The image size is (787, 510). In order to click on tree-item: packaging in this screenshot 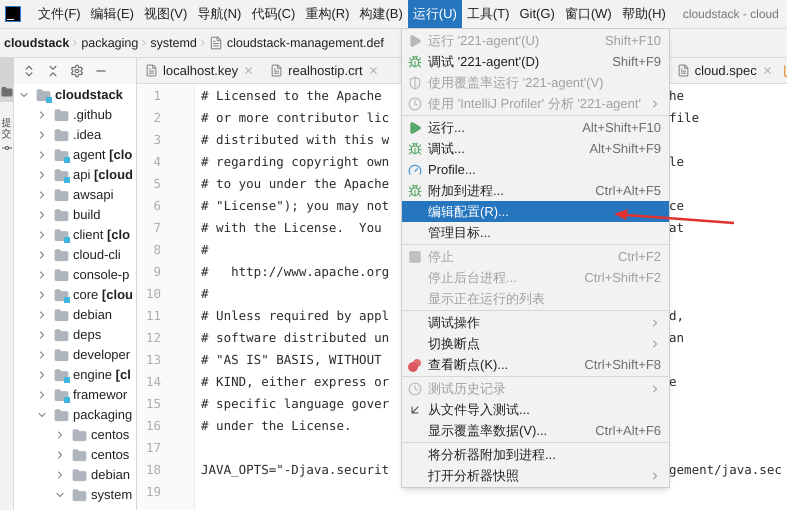, I will do `click(102, 415)`.